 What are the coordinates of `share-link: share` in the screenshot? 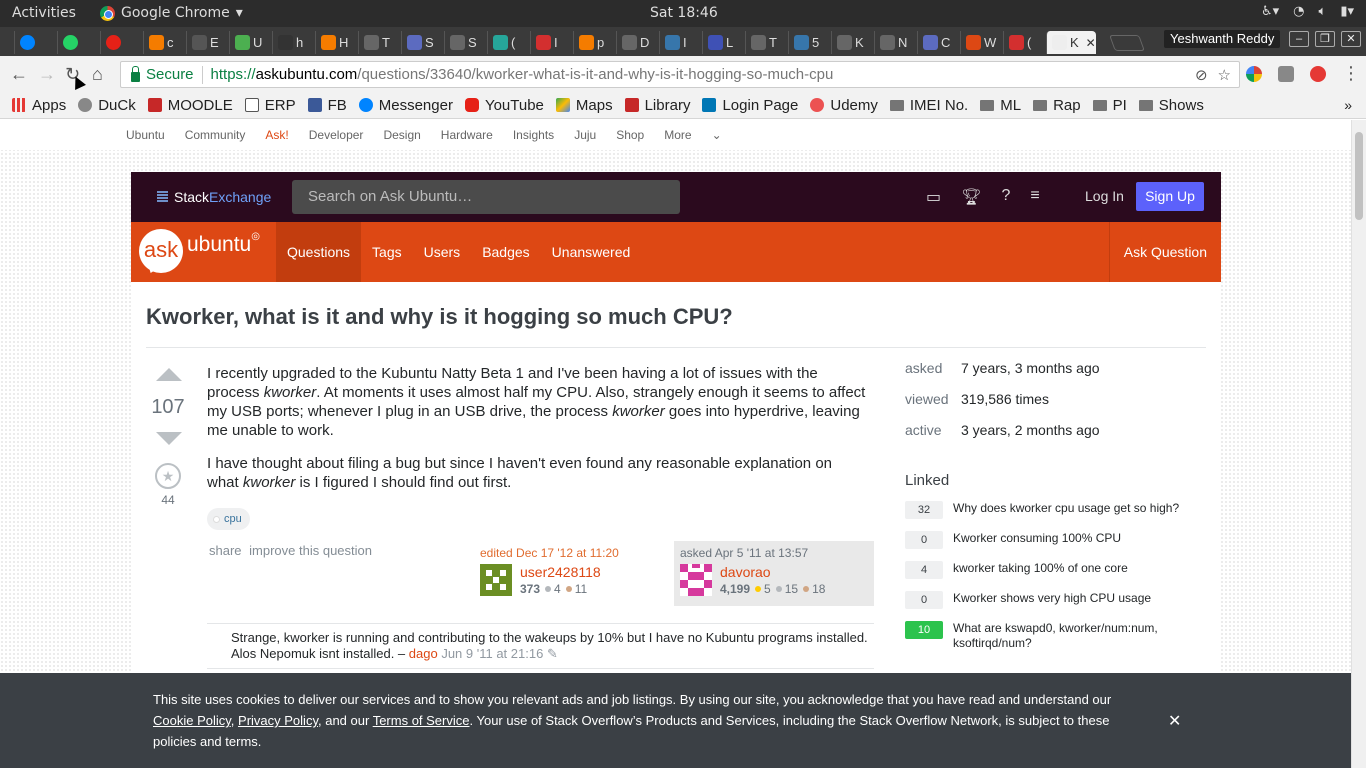 It's located at (225, 550).